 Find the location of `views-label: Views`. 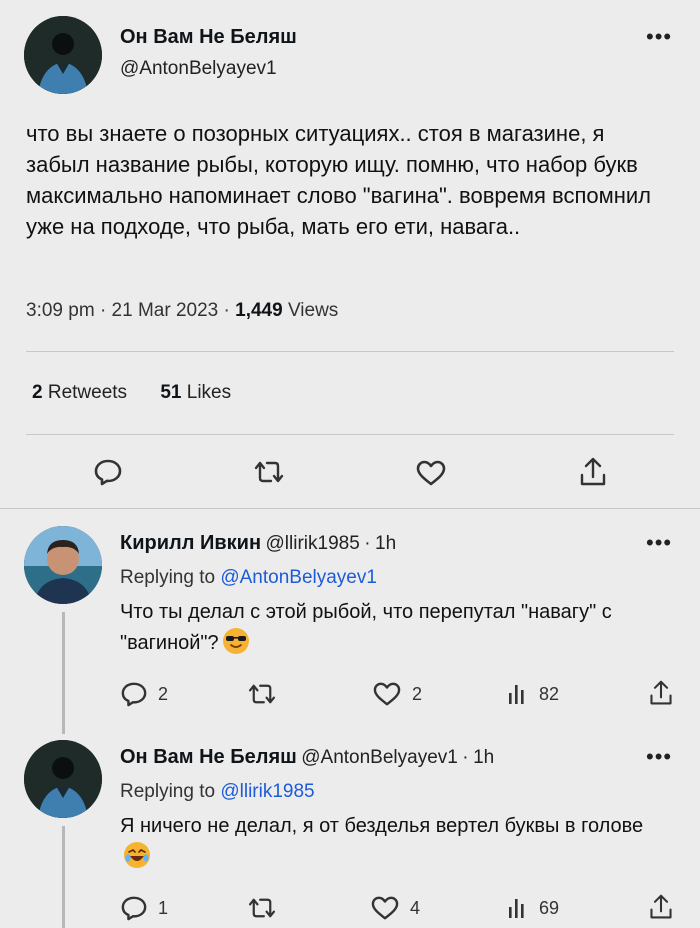

views-label: Views is located at coordinates (313, 310).